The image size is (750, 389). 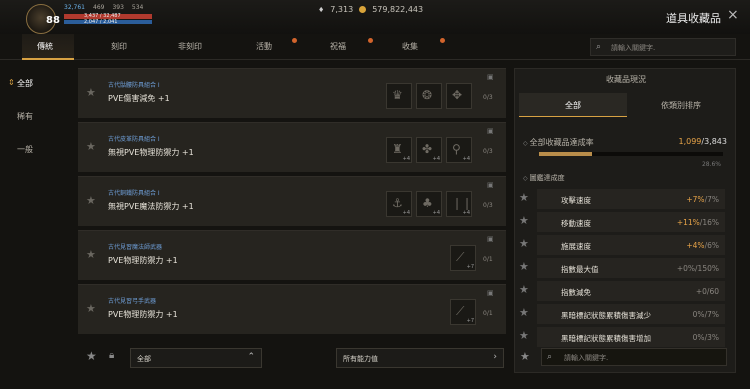 I want to click on active-tab-indicator, so click(x=48, y=59).